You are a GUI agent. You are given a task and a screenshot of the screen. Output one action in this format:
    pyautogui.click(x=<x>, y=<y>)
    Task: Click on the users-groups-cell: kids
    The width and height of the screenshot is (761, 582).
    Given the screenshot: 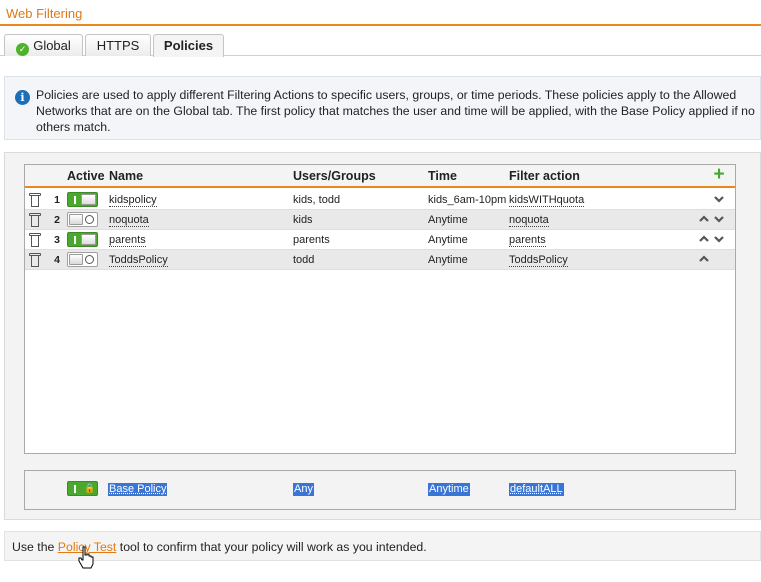 What is the action you would take?
    pyautogui.click(x=303, y=220)
    